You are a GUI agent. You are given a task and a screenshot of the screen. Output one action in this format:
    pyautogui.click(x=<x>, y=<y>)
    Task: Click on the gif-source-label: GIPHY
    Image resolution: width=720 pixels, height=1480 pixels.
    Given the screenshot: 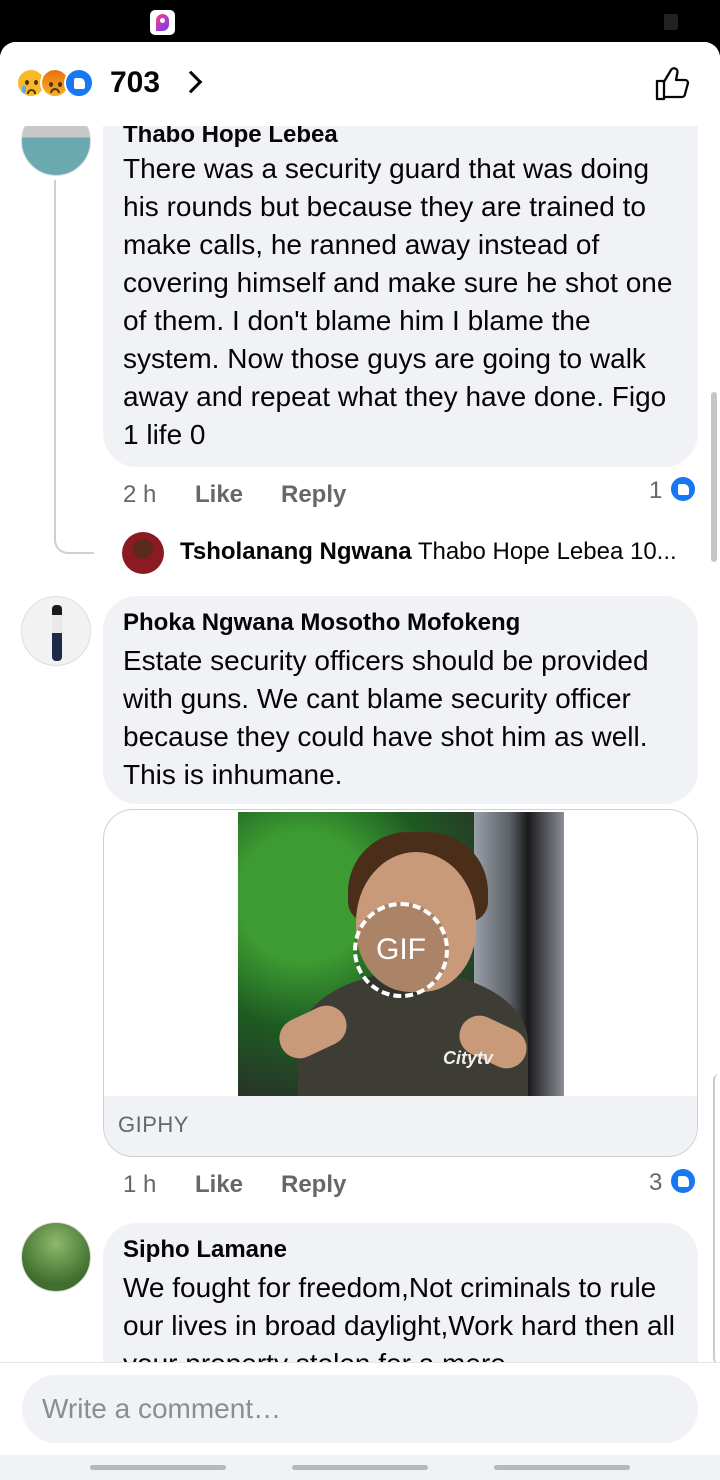 What is the action you would take?
    pyautogui.click(x=153, y=1125)
    